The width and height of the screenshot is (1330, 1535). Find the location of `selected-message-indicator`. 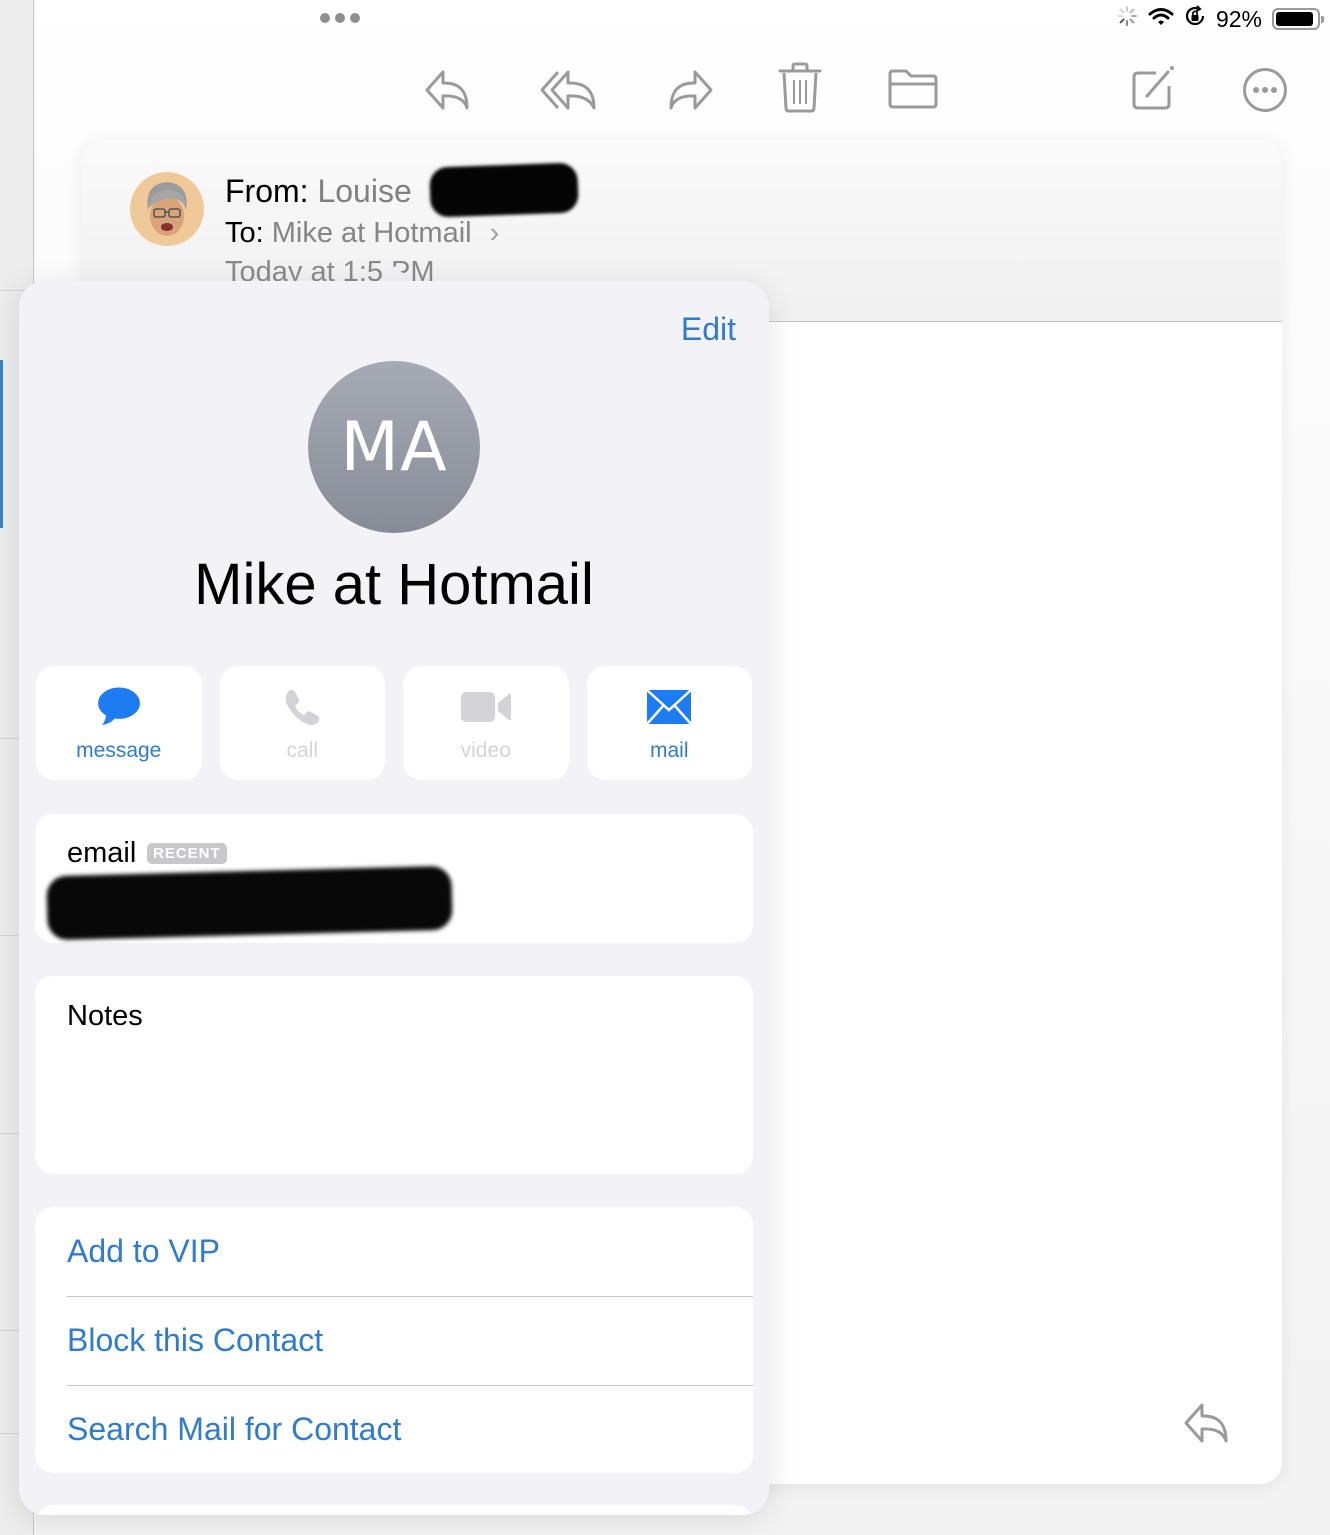

selected-message-indicator is located at coordinates (1, 444).